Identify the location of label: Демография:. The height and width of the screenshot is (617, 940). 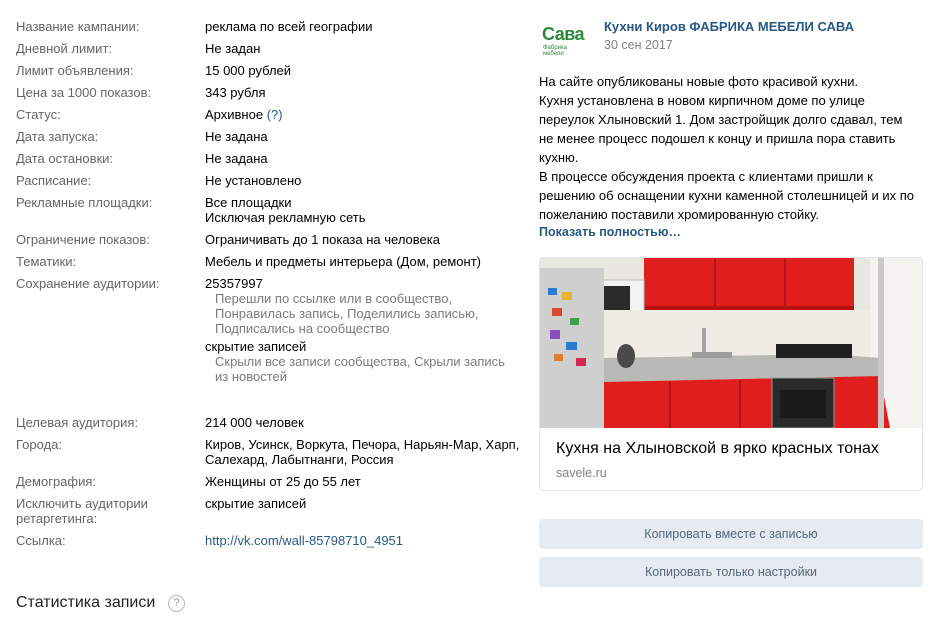
(56, 481).